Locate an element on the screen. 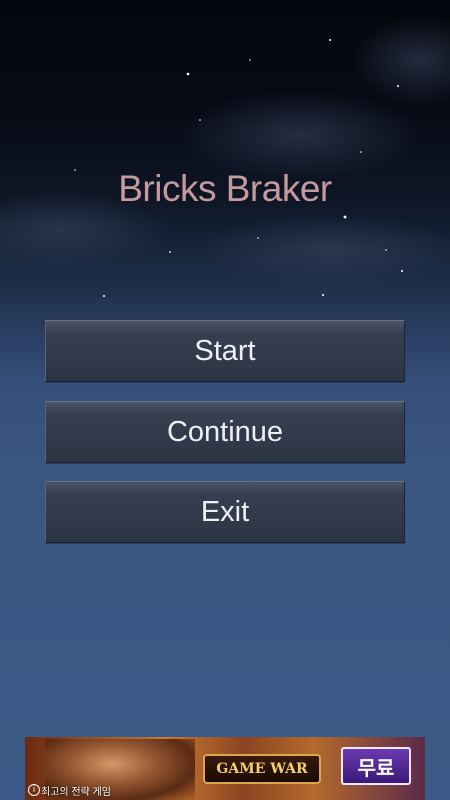 This screenshot has width=450, height=800. game-title: Bricks Braker is located at coordinates (225, 188).